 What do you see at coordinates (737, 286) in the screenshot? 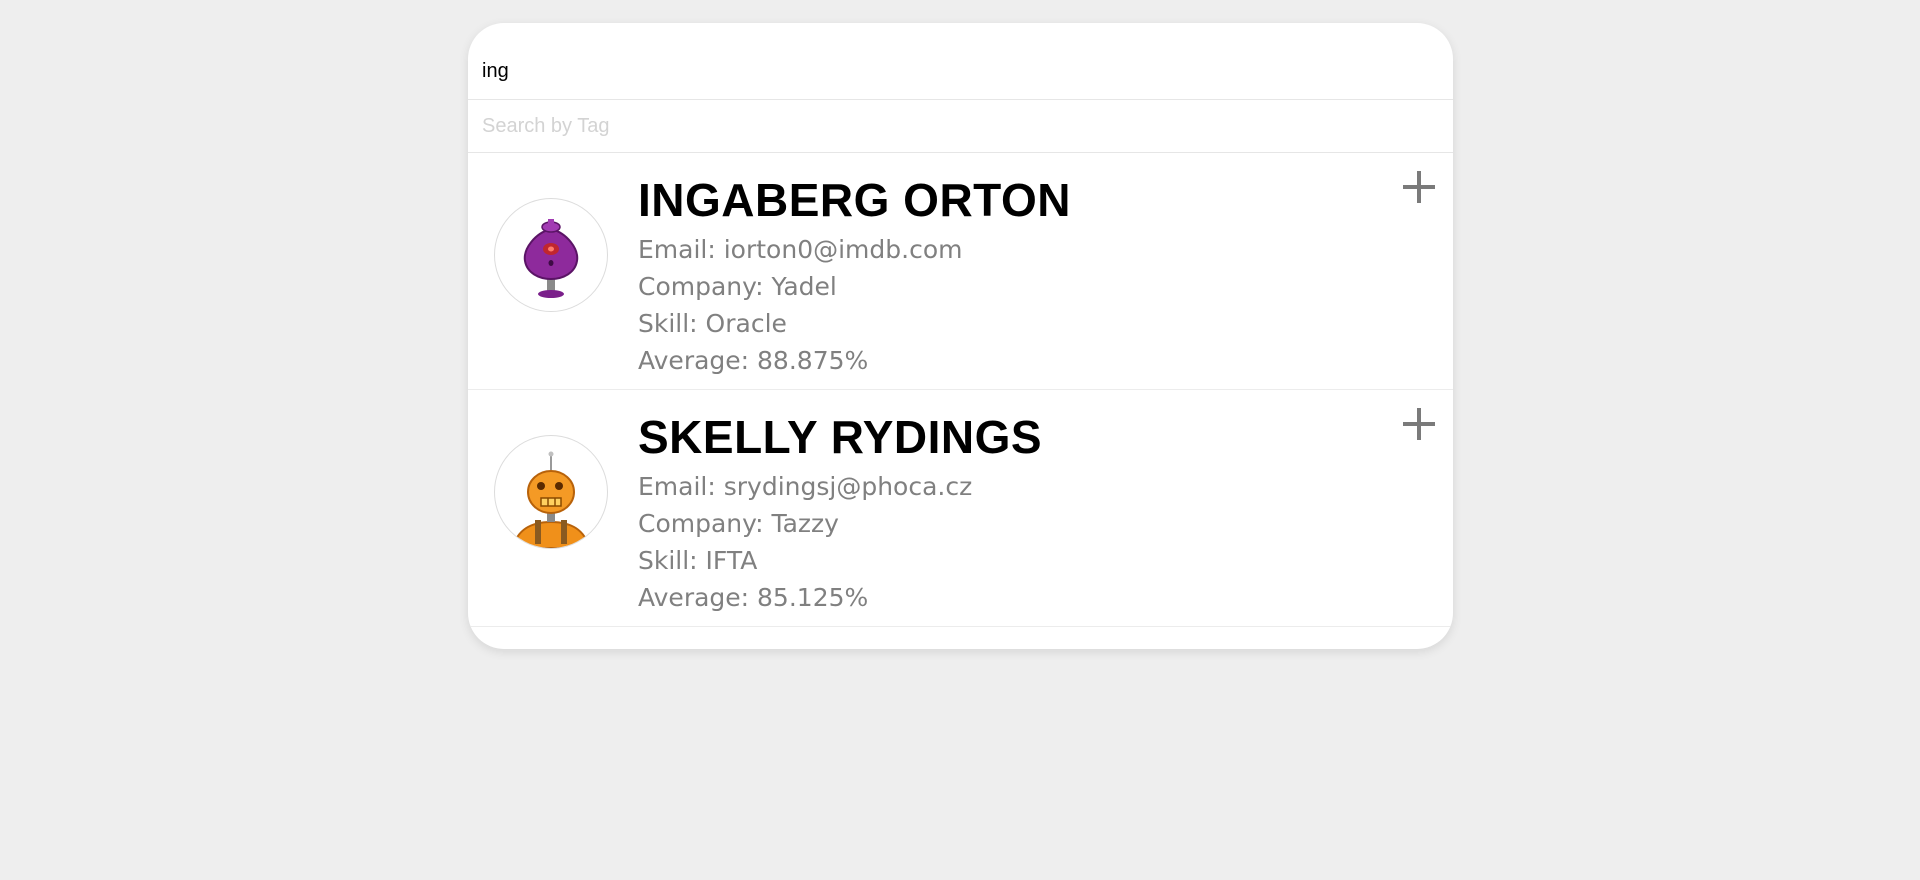
I see `student-company: Company: Yadel` at bounding box center [737, 286].